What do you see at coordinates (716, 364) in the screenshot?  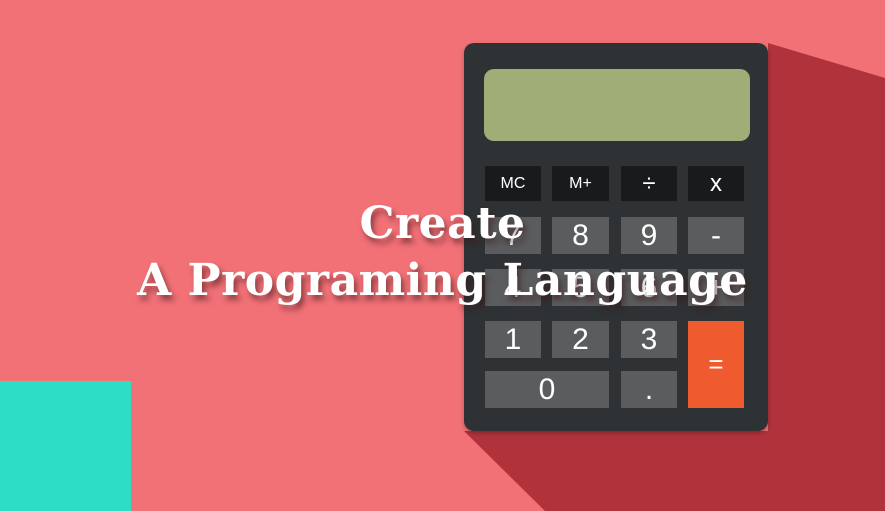 I see `key-equals: =` at bounding box center [716, 364].